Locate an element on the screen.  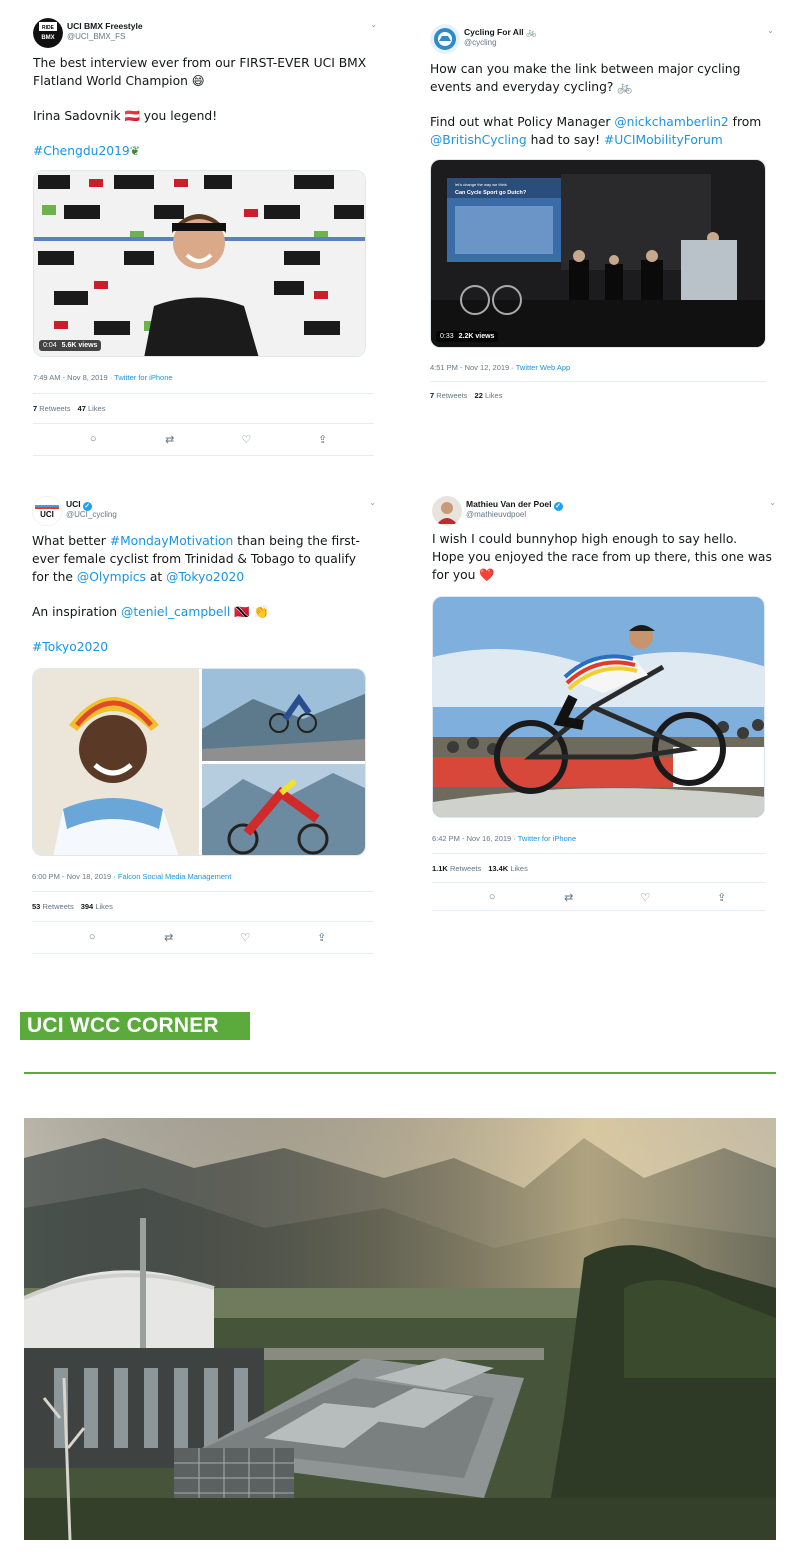
user-handle: @cycling is located at coordinates (480, 42).